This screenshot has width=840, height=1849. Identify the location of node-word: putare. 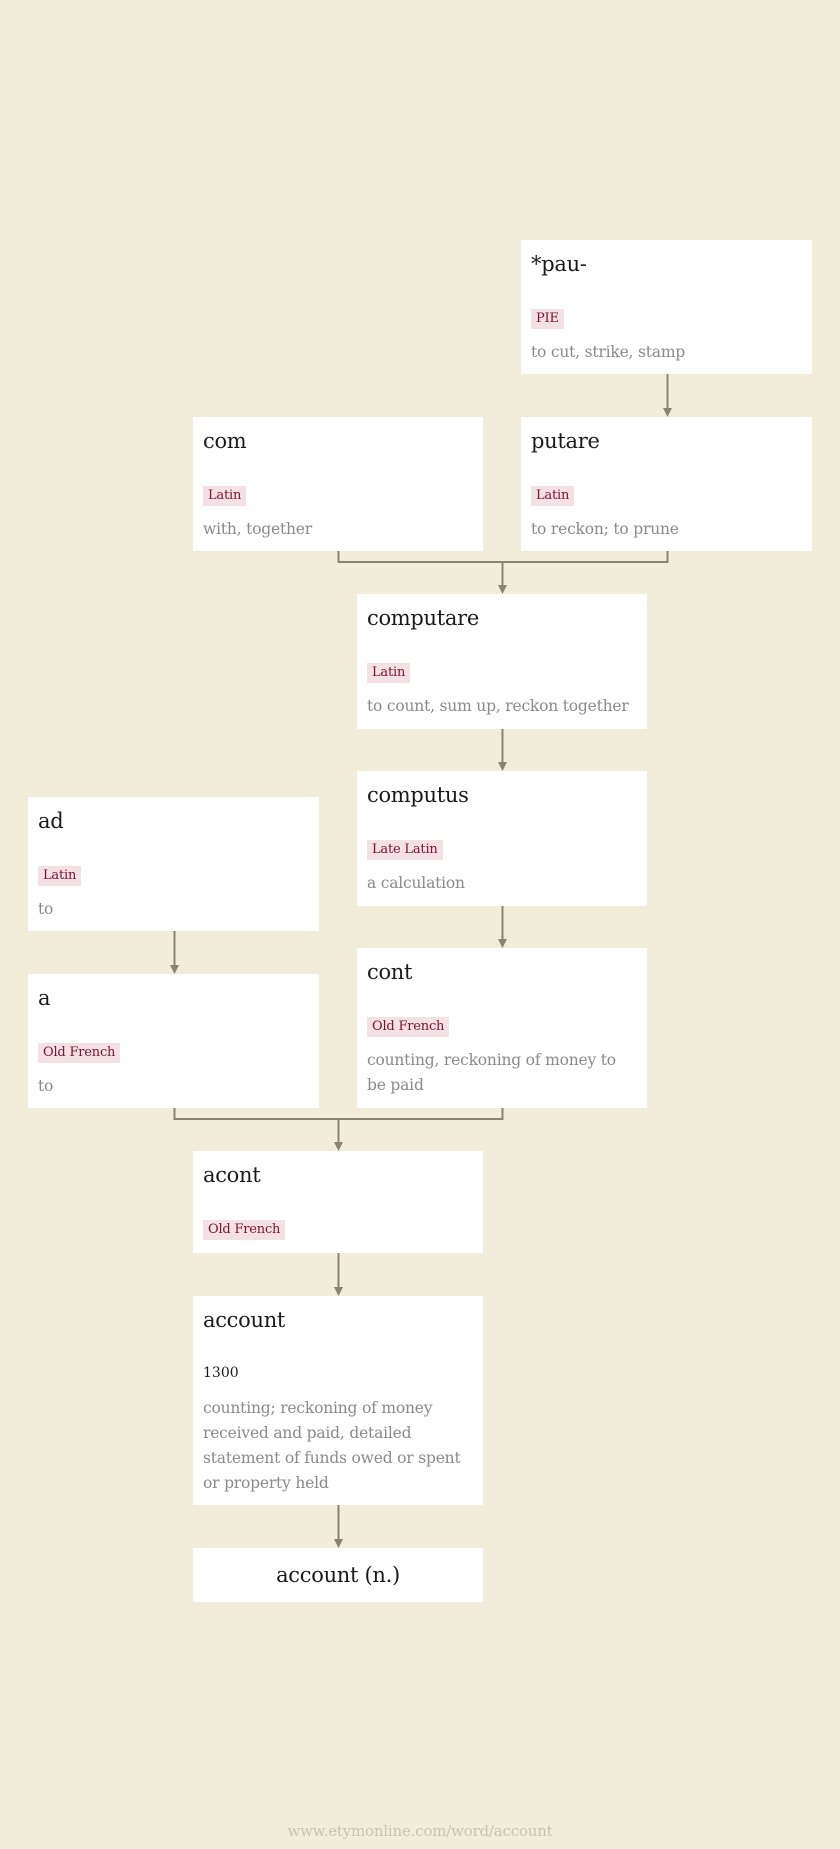
(565, 441).